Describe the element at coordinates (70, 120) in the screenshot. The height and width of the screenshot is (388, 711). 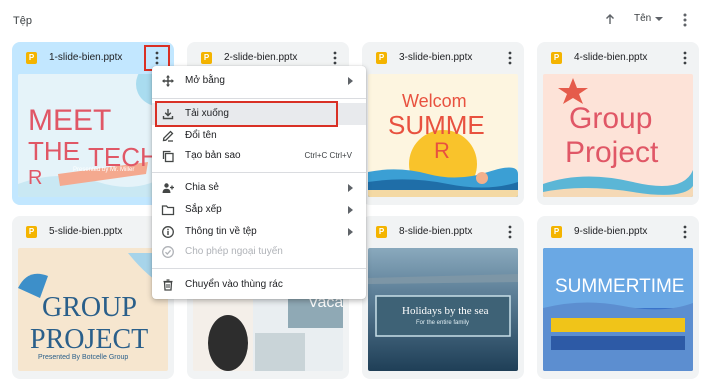
I see `thumb-title: MEET` at that location.